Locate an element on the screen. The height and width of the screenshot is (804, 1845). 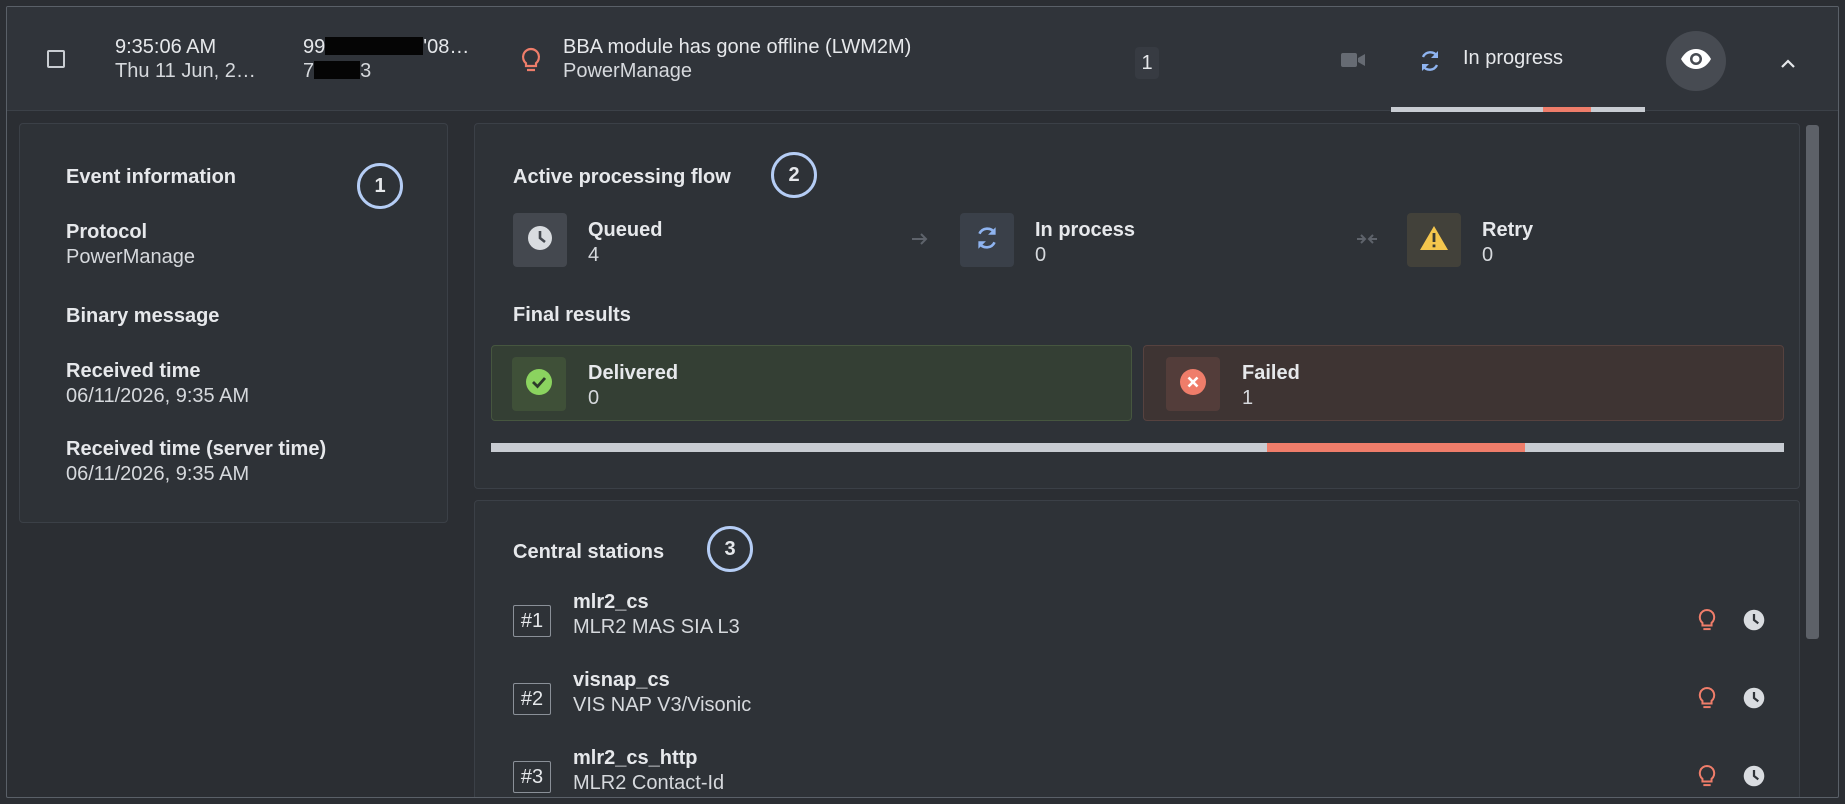
in-process-icon-box is located at coordinates (987, 240).